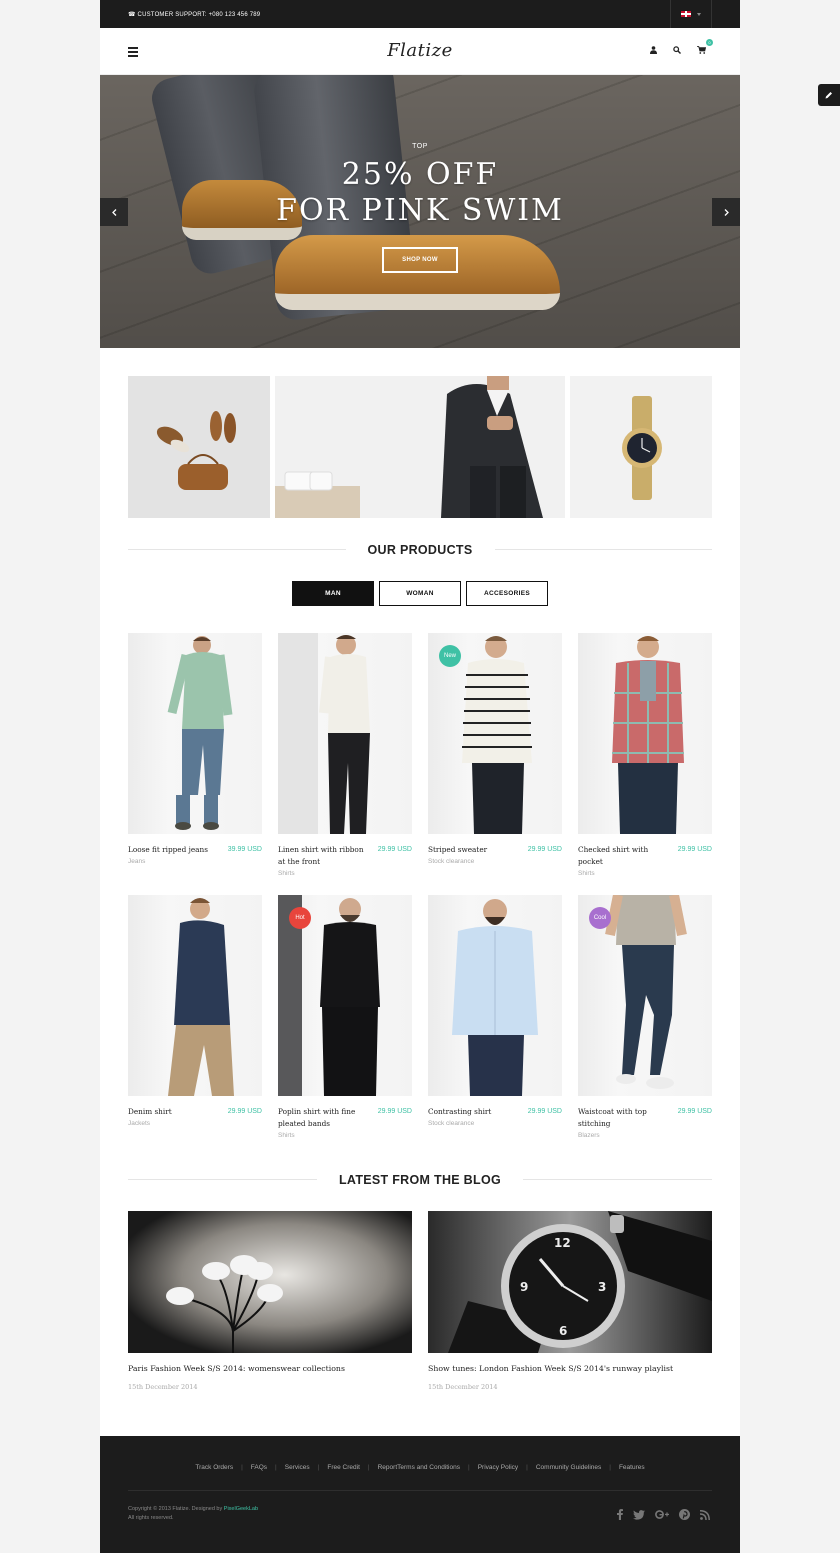 The image size is (840, 1553). What do you see at coordinates (507, 593) in the screenshot?
I see `tab-accessories: ACCESORIES` at bounding box center [507, 593].